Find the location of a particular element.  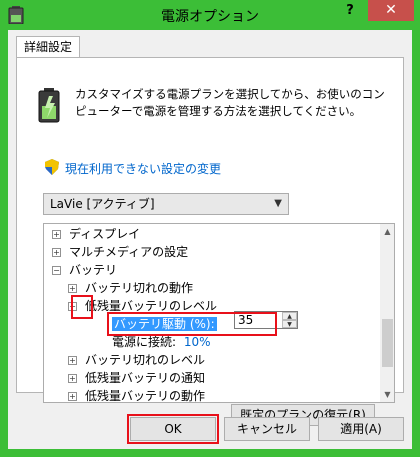

callout-highlight-ok is located at coordinates (173, 429).